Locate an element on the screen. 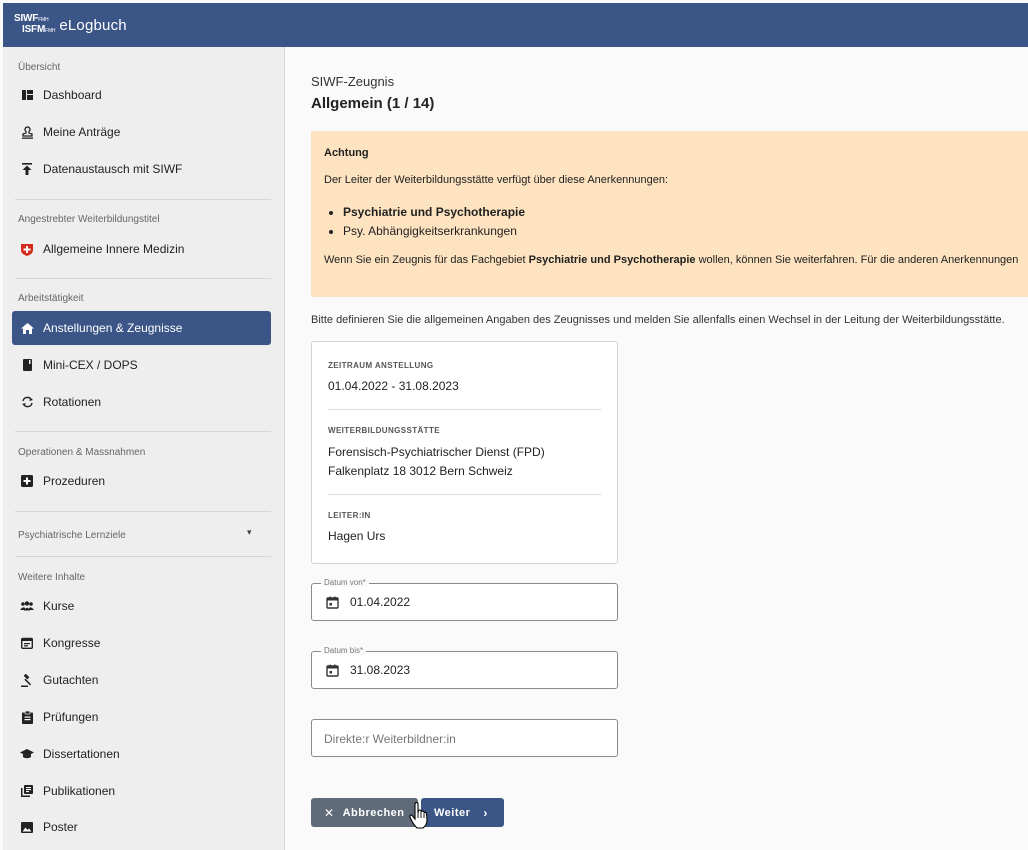 Image resolution: width=1028 pixels, height=850 pixels. alert-footer-text: Wenn Sie ein Zeugnis für das Fachgebiet is located at coordinates (426, 260).